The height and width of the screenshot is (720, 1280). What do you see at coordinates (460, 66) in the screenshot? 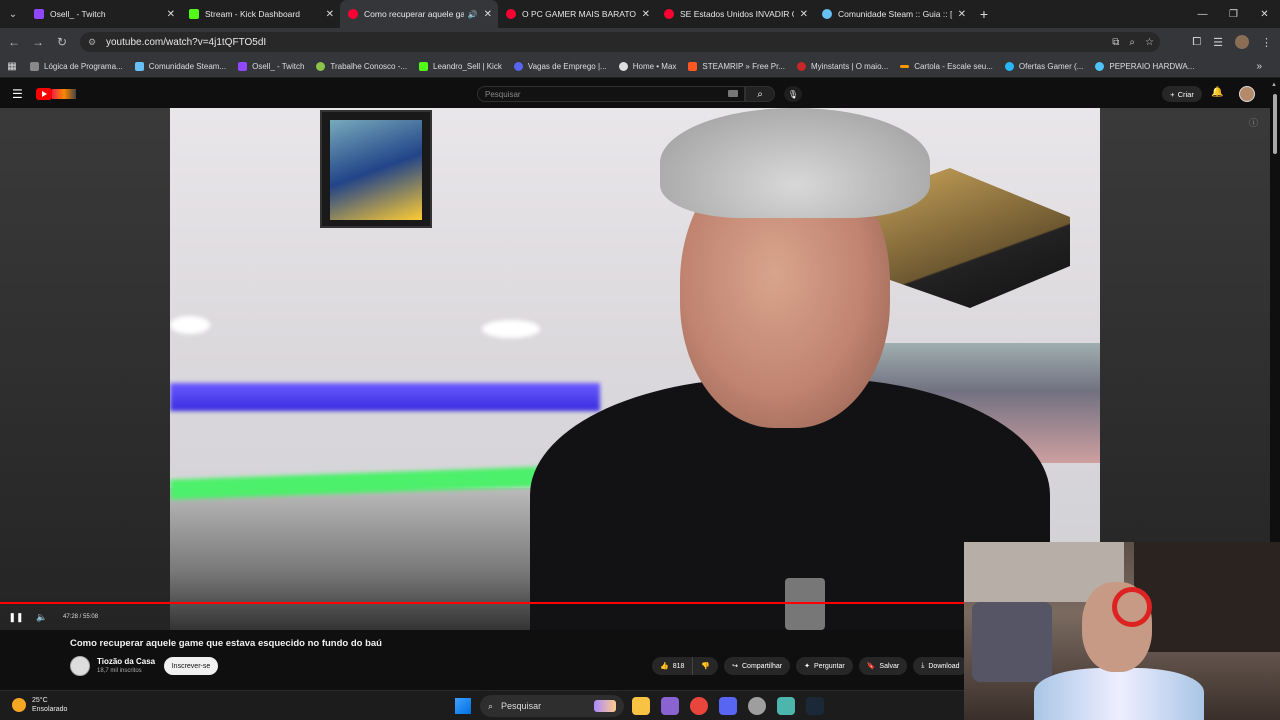
I see `bookmark-item: Leandro_Sell | Kick` at bounding box center [460, 66].